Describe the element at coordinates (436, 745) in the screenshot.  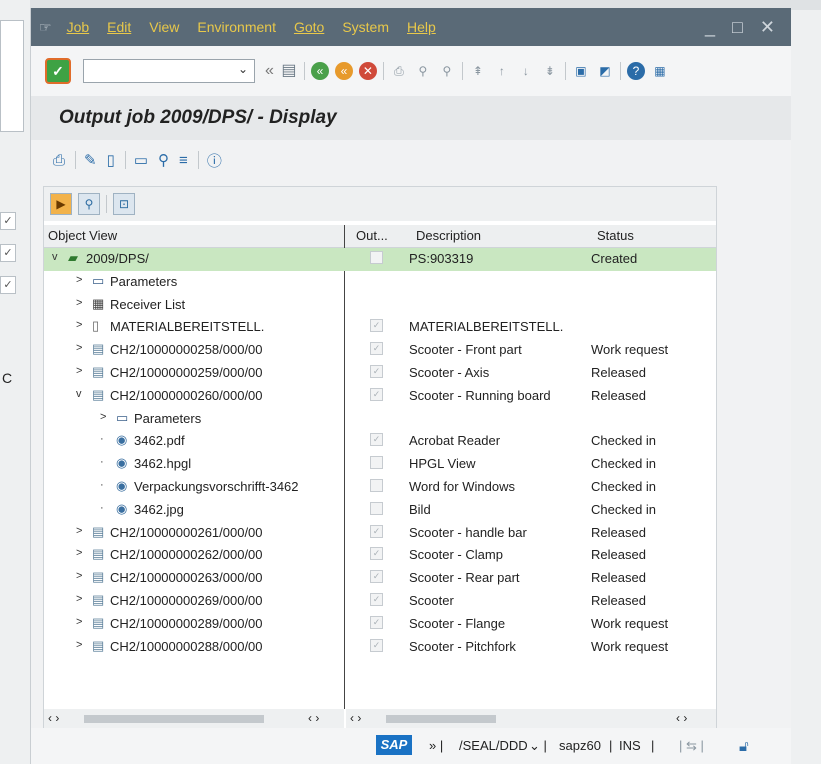
I see `status-expand-icon: » |` at that location.